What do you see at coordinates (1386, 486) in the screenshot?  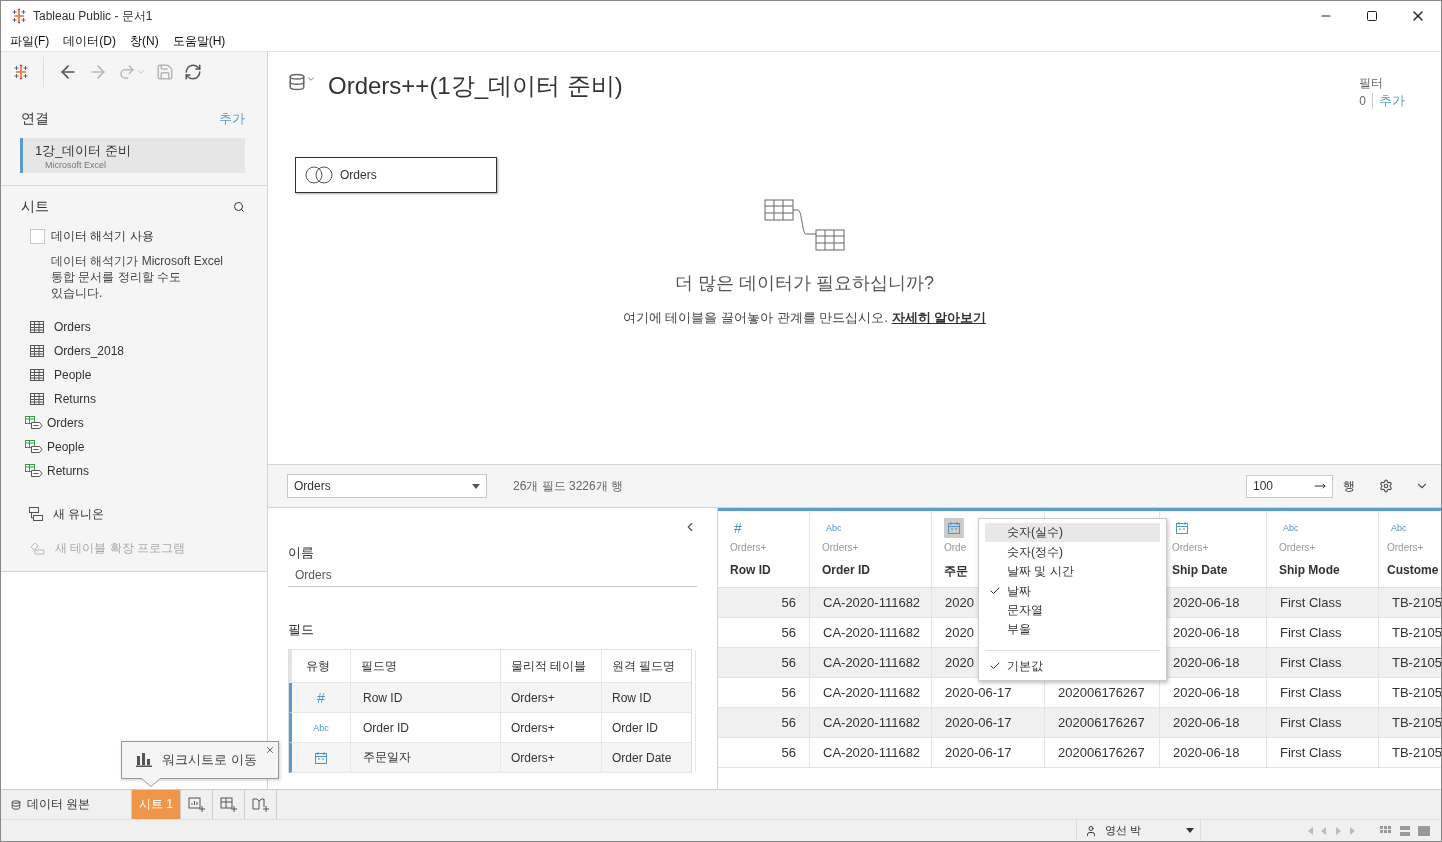 I see `settings-icon` at bounding box center [1386, 486].